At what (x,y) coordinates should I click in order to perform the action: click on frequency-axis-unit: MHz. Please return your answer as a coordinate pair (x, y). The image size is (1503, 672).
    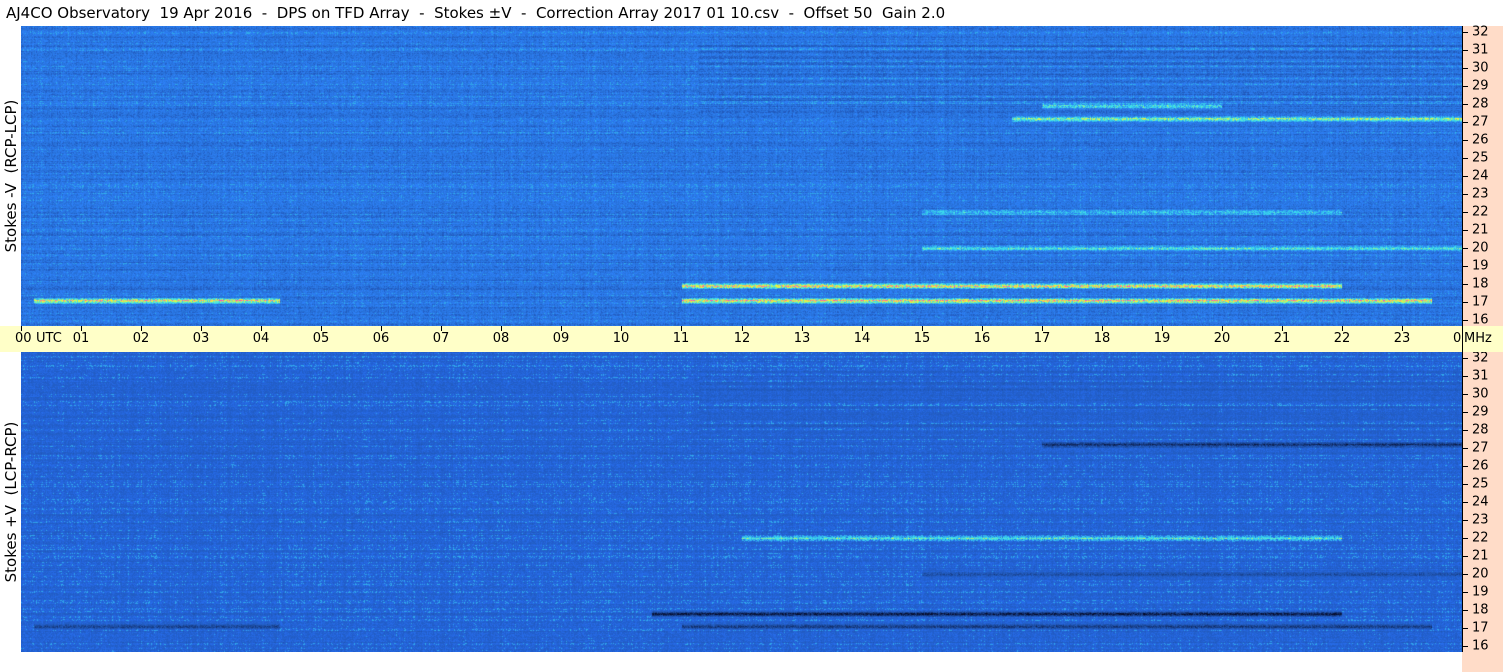
    Looking at the image, I should click on (1478, 338).